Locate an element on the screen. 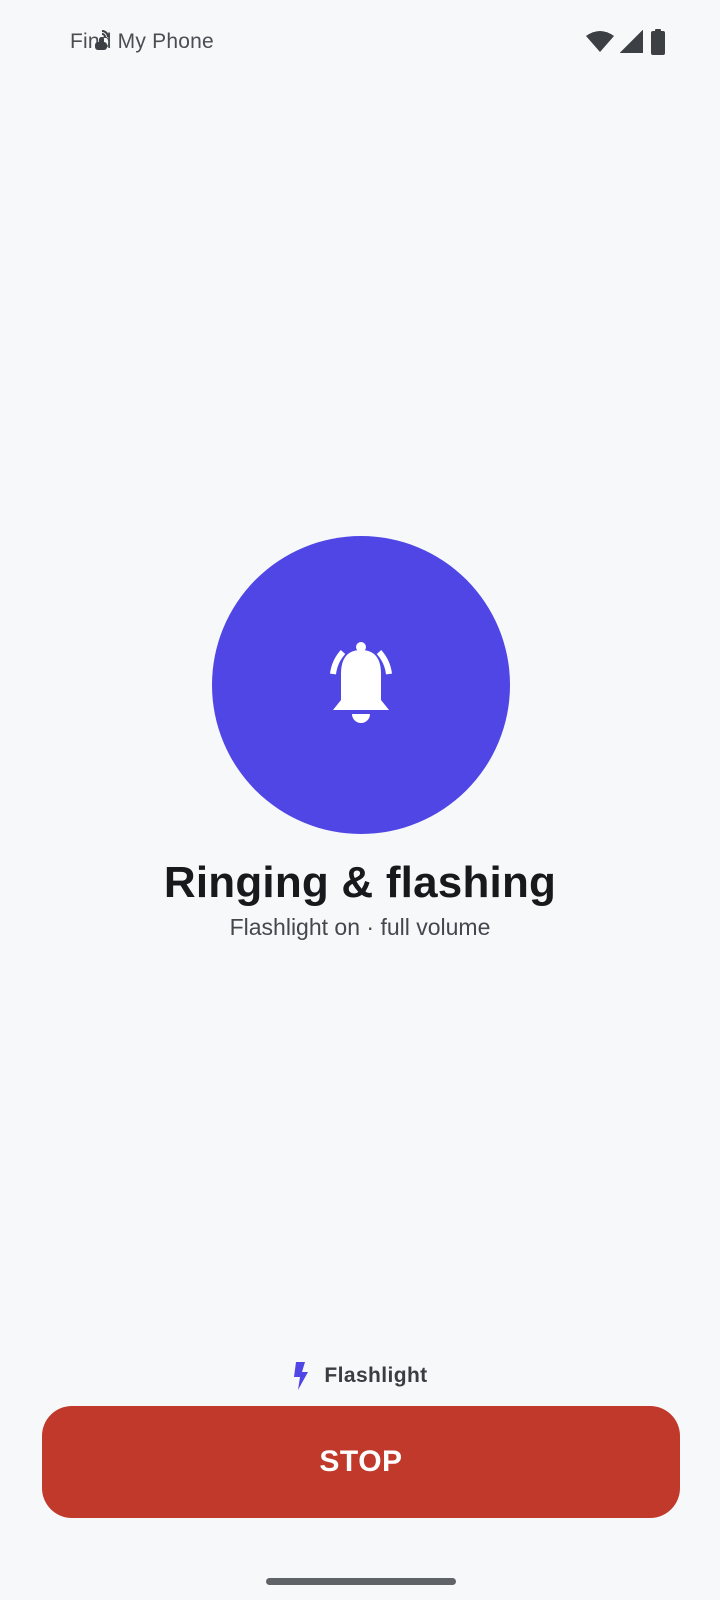 The image size is (720, 1600). status-icons is located at coordinates (626, 42).